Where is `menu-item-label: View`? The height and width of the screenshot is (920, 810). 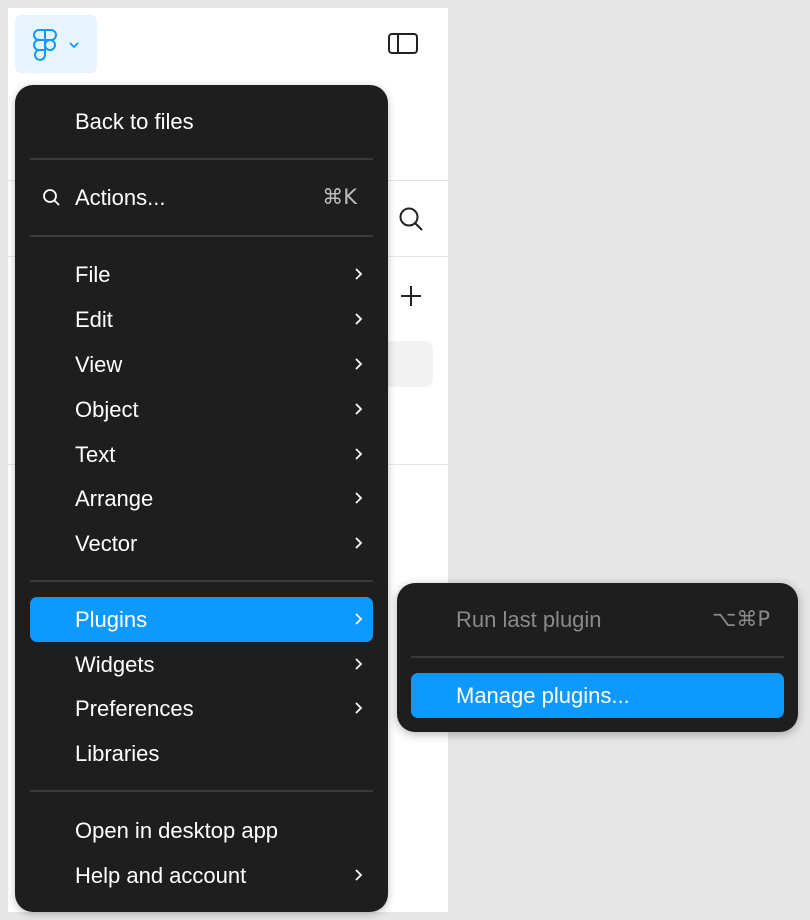 menu-item-label: View is located at coordinates (99, 364).